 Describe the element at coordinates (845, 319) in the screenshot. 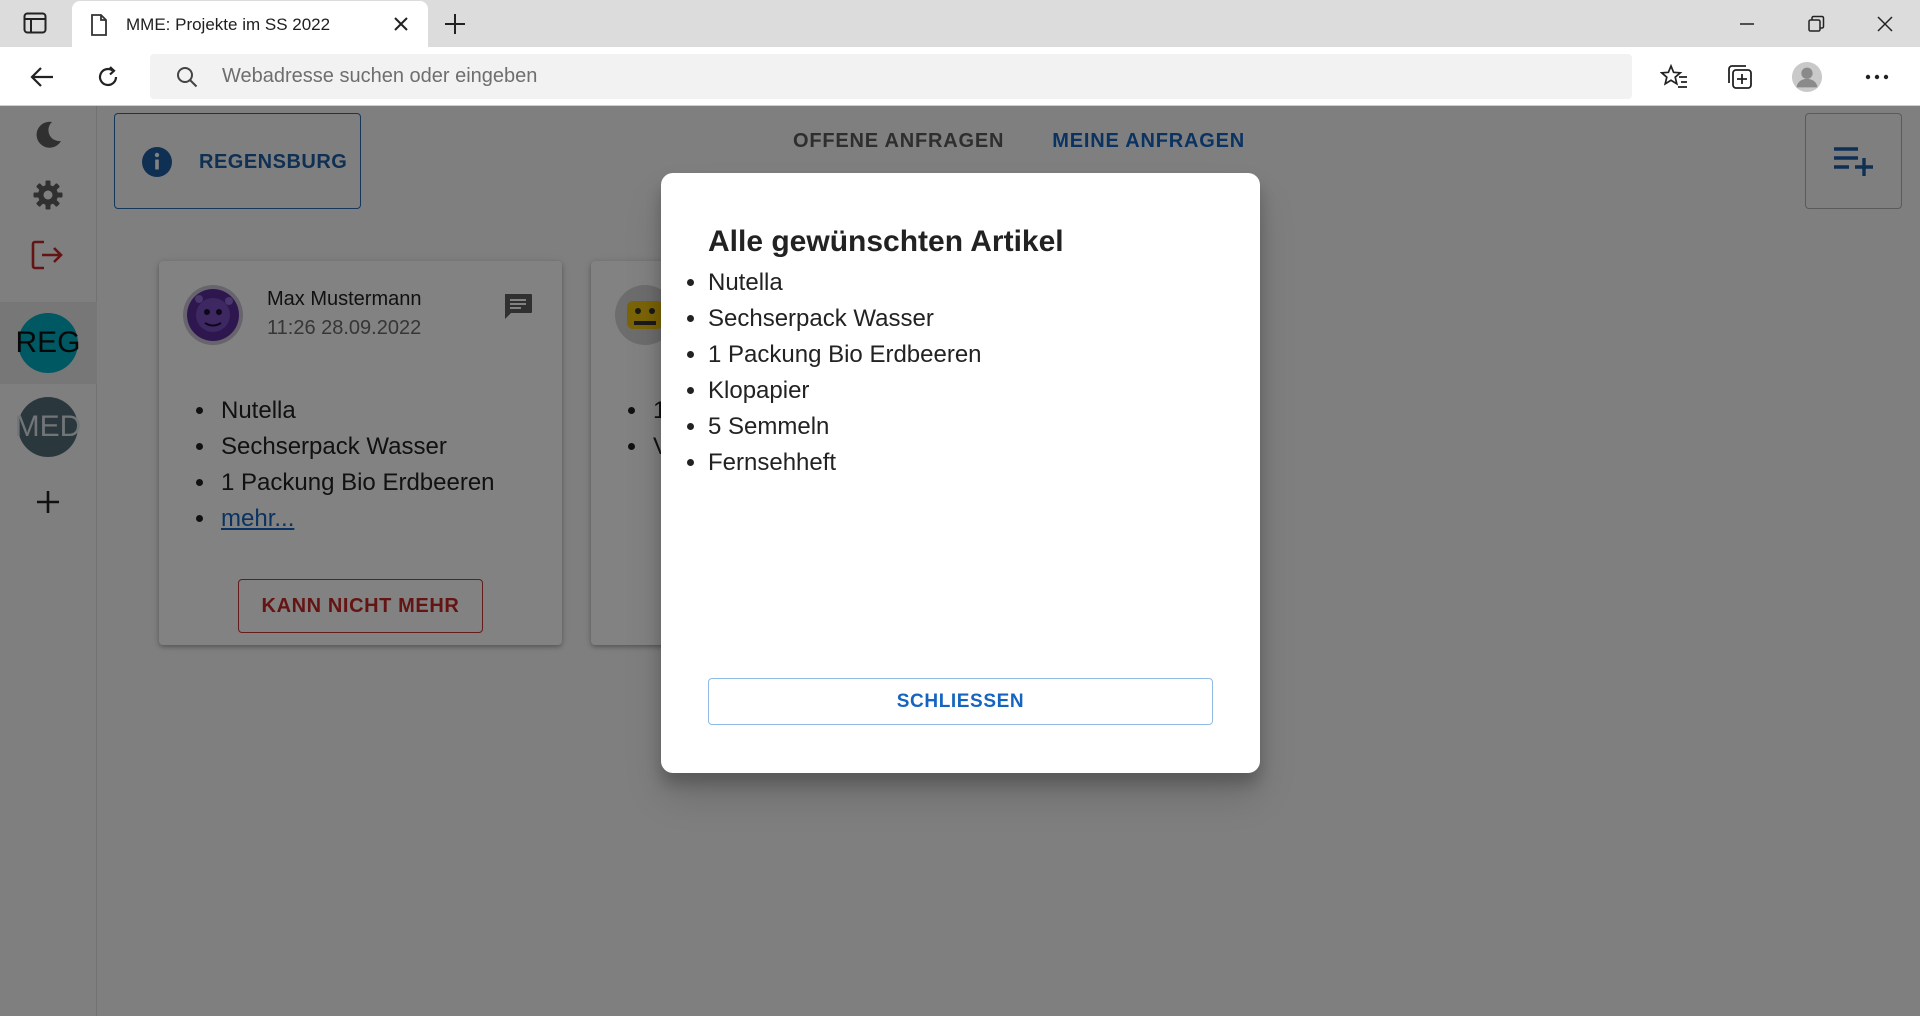

I see `list-item: Sechserpack Wasser` at that location.